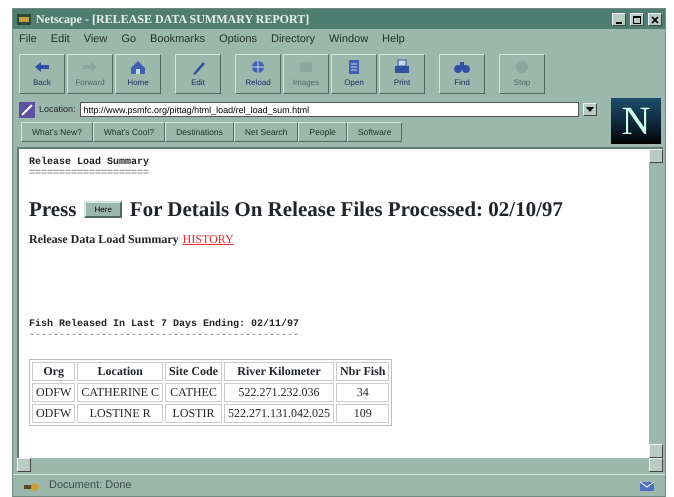  I want to click on caret-icon, so click(590, 110).